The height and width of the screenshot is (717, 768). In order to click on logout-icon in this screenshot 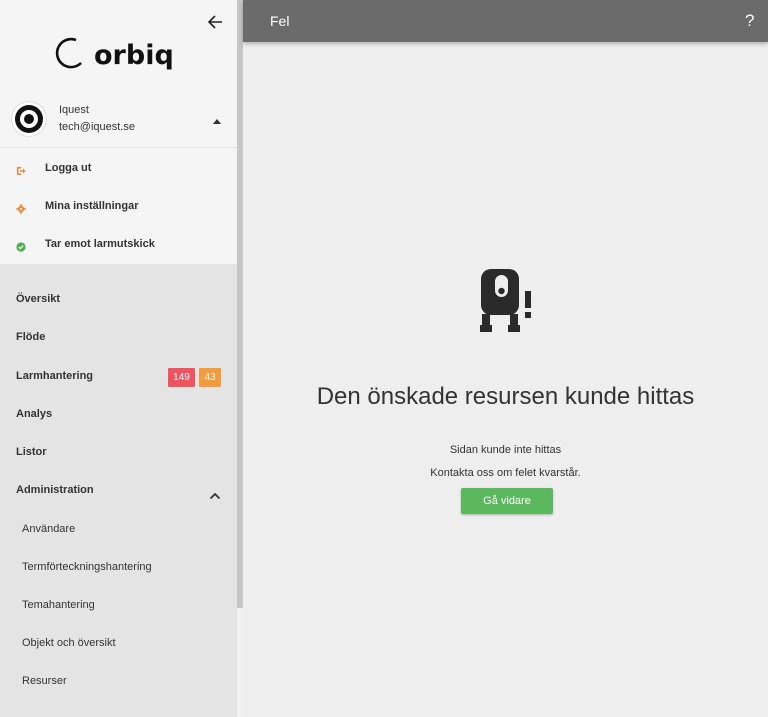, I will do `click(21, 169)`.